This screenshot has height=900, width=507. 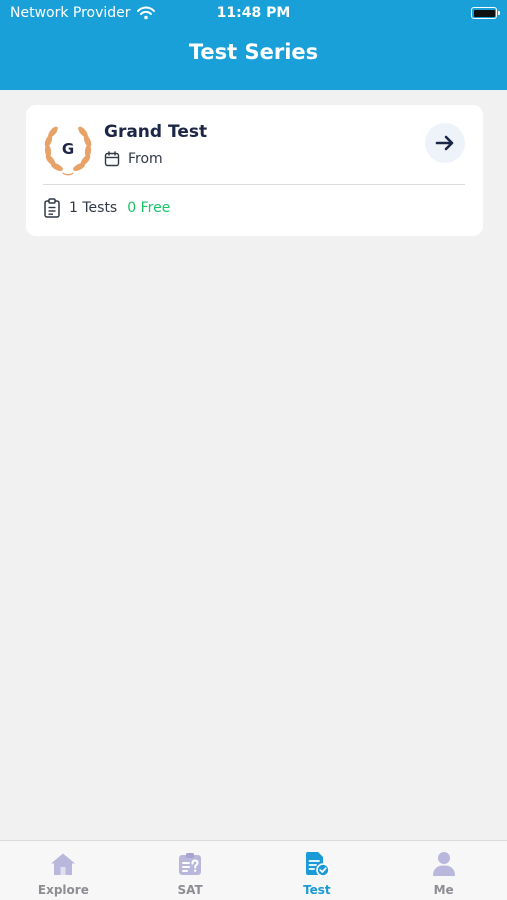 What do you see at coordinates (149, 208) in the screenshot?
I see `free-count: 0 Free` at bounding box center [149, 208].